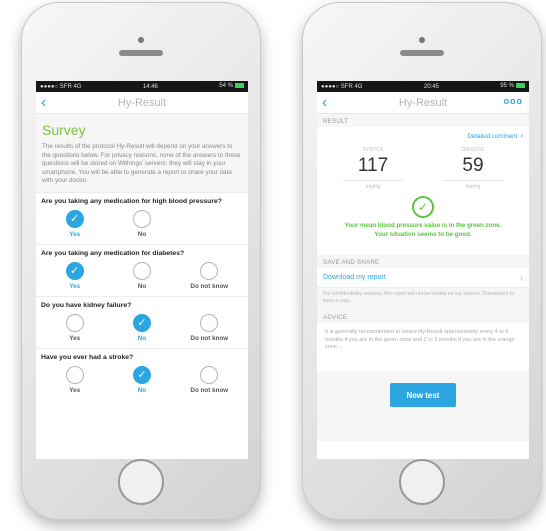 The height and width of the screenshot is (531, 546). I want to click on section-advice-header: ADVICE, so click(423, 316).